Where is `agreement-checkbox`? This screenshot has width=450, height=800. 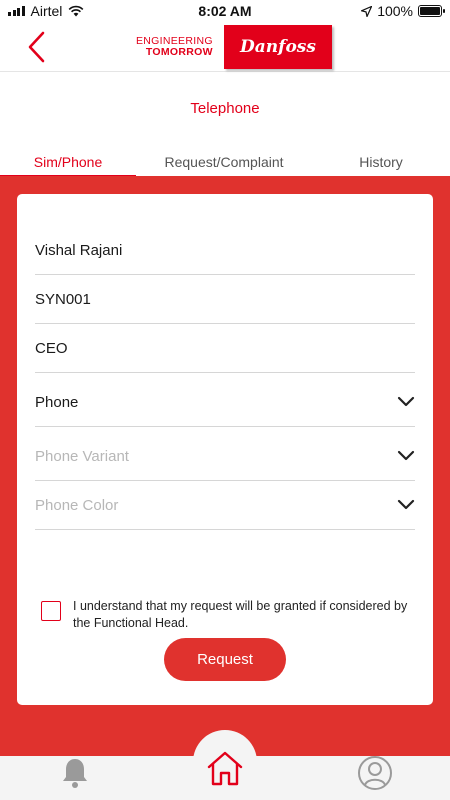 agreement-checkbox is located at coordinates (51, 611).